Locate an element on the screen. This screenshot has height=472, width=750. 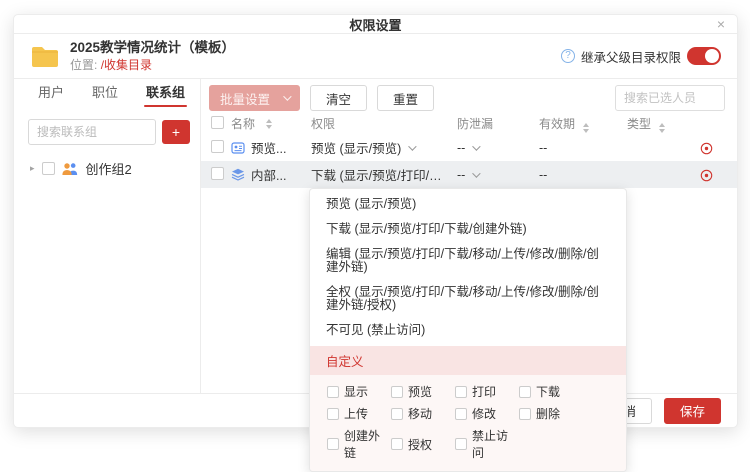
add-contact-group-button: + is located at coordinates (176, 132).